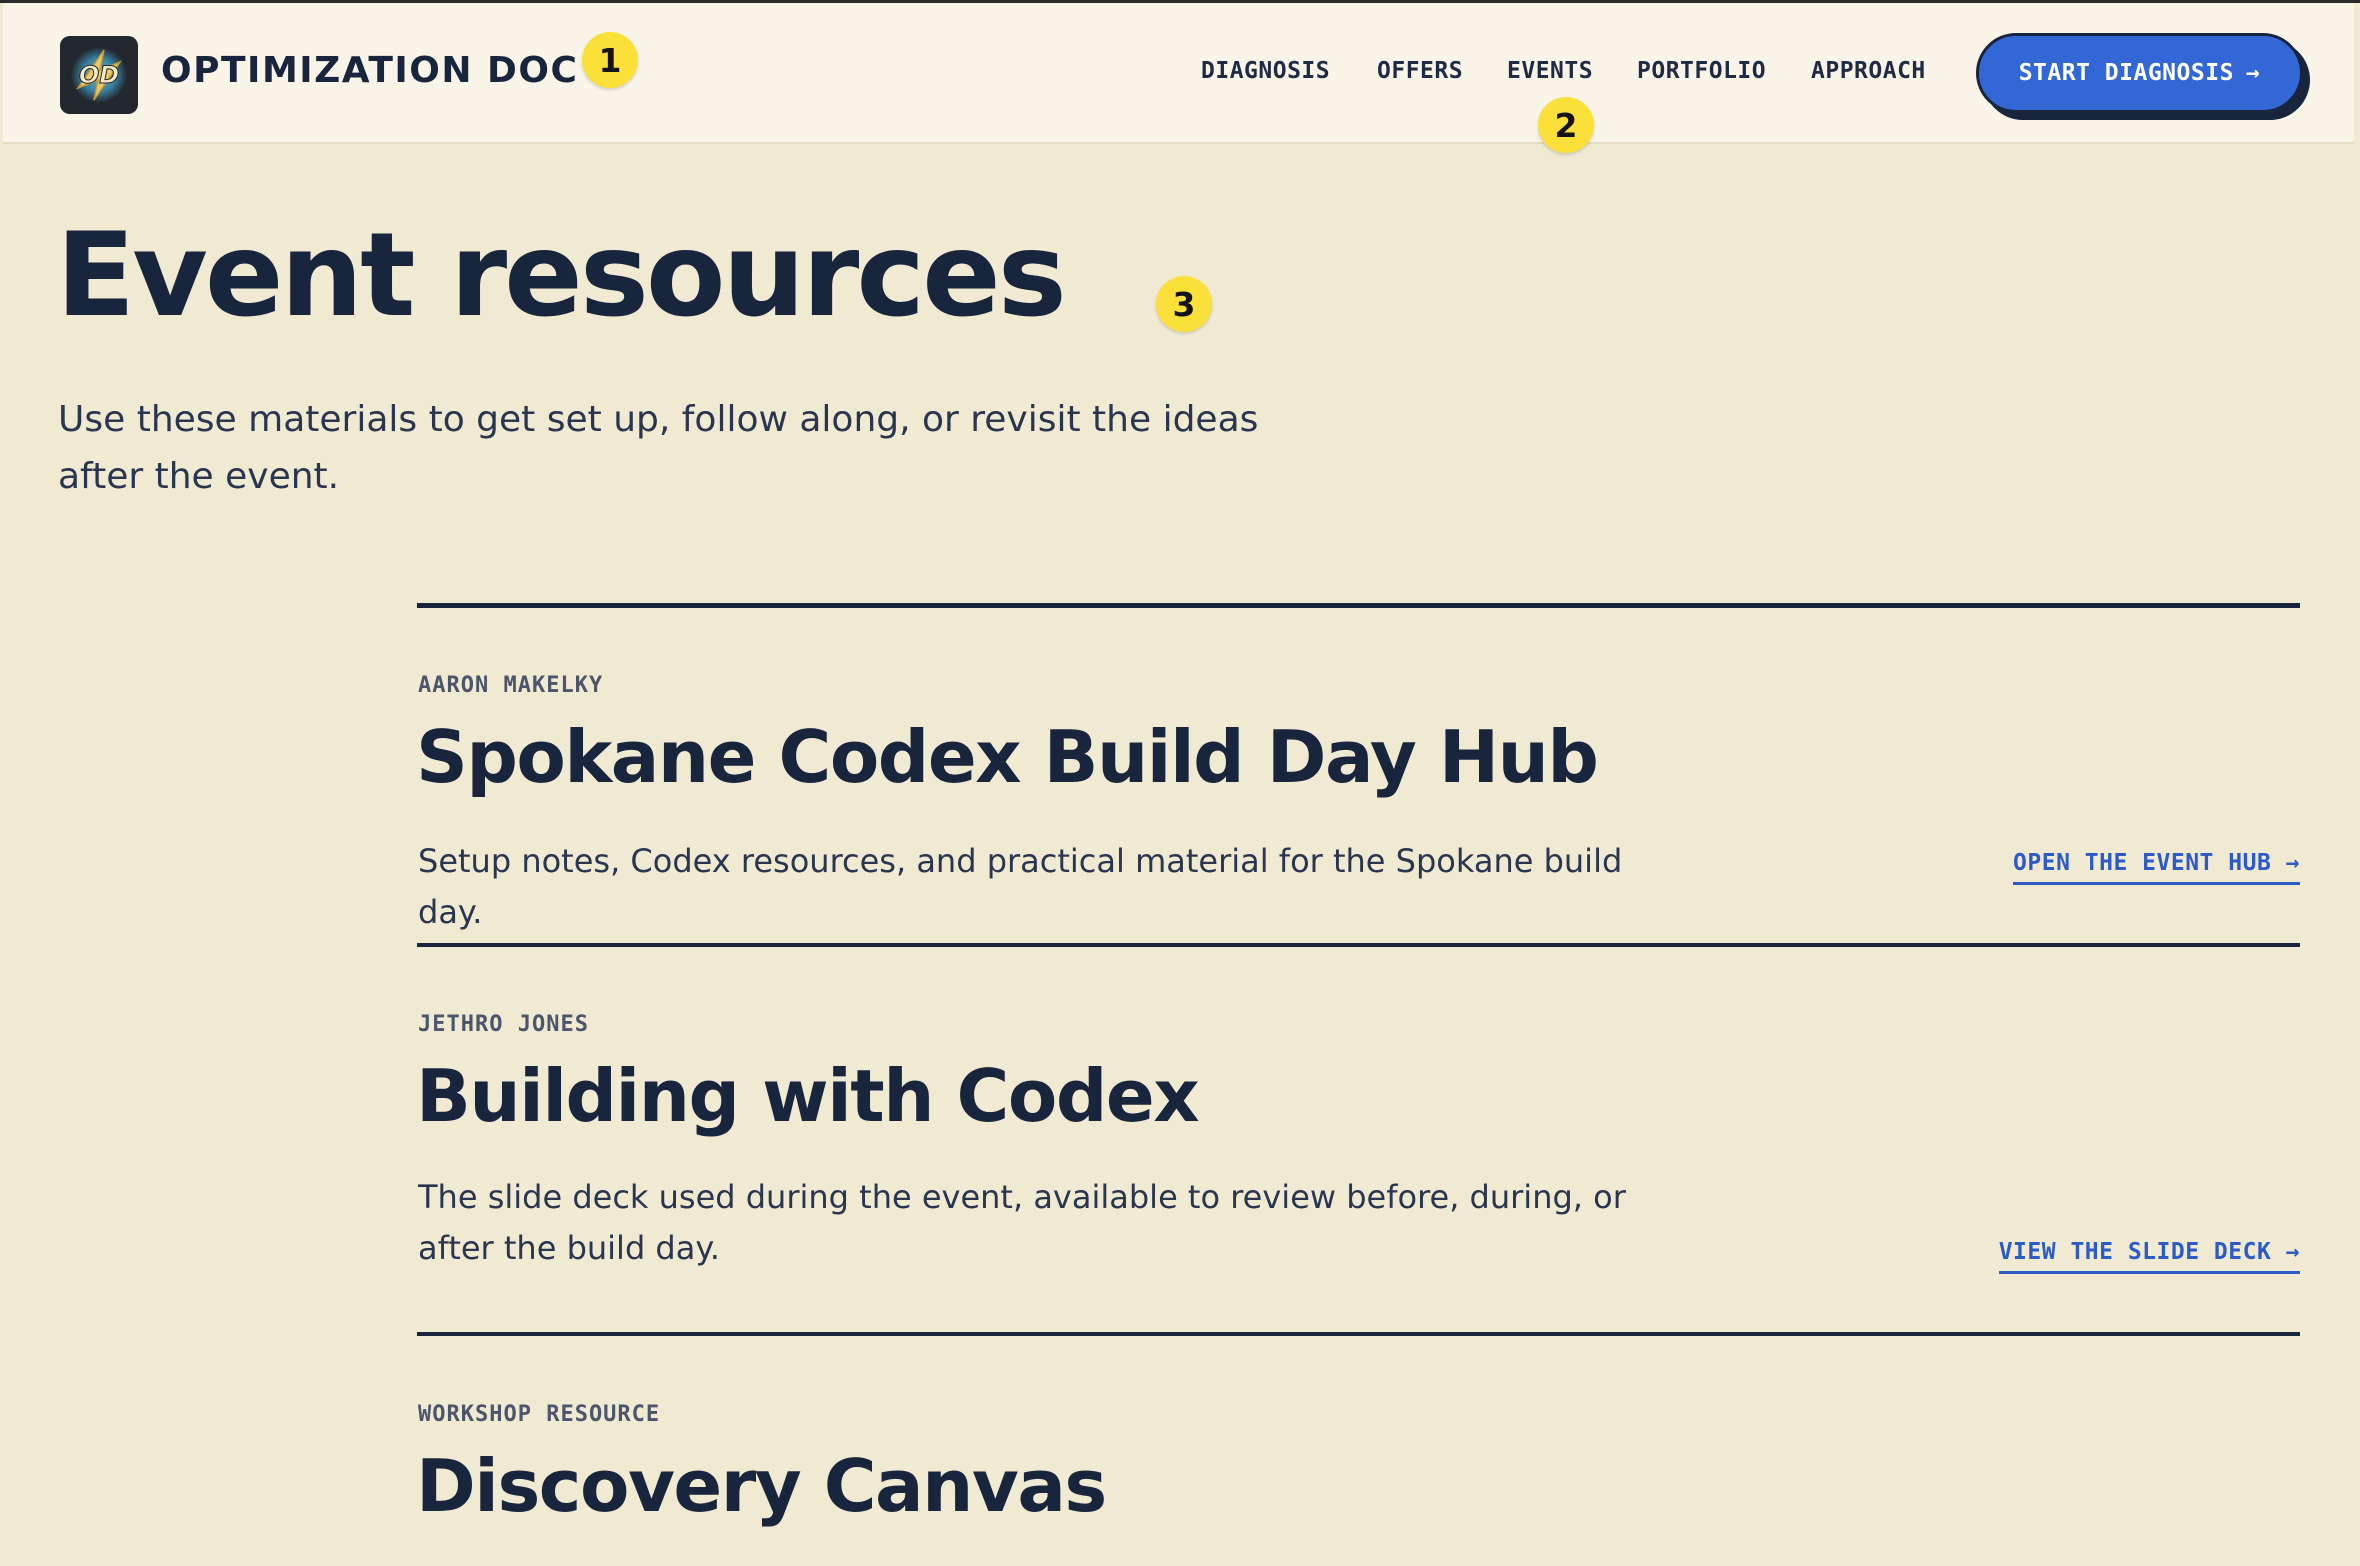 The image size is (2360, 1566). What do you see at coordinates (503, 1024) in the screenshot?
I see `resource-author: JETHRO JONES` at bounding box center [503, 1024].